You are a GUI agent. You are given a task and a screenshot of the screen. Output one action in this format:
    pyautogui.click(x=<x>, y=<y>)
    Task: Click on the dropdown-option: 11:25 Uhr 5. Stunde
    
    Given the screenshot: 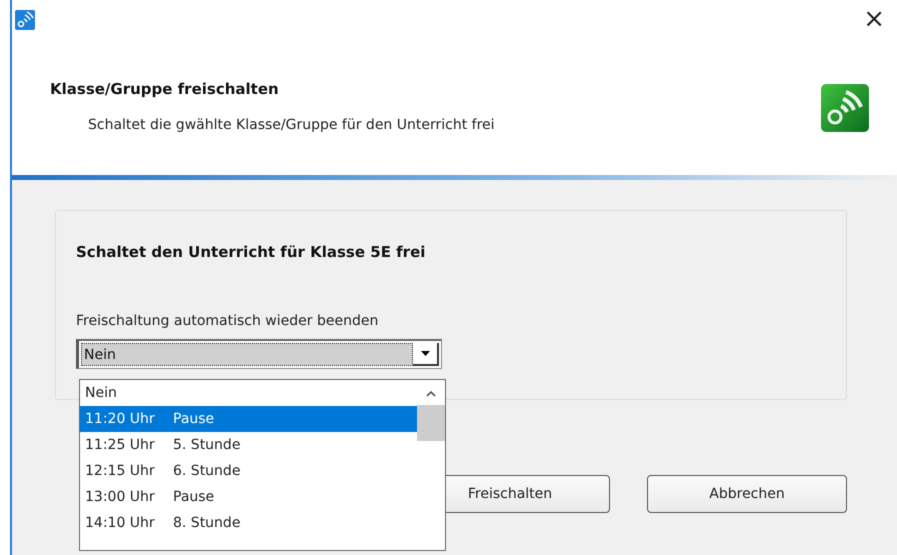 What is the action you would take?
    pyautogui.click(x=248, y=445)
    